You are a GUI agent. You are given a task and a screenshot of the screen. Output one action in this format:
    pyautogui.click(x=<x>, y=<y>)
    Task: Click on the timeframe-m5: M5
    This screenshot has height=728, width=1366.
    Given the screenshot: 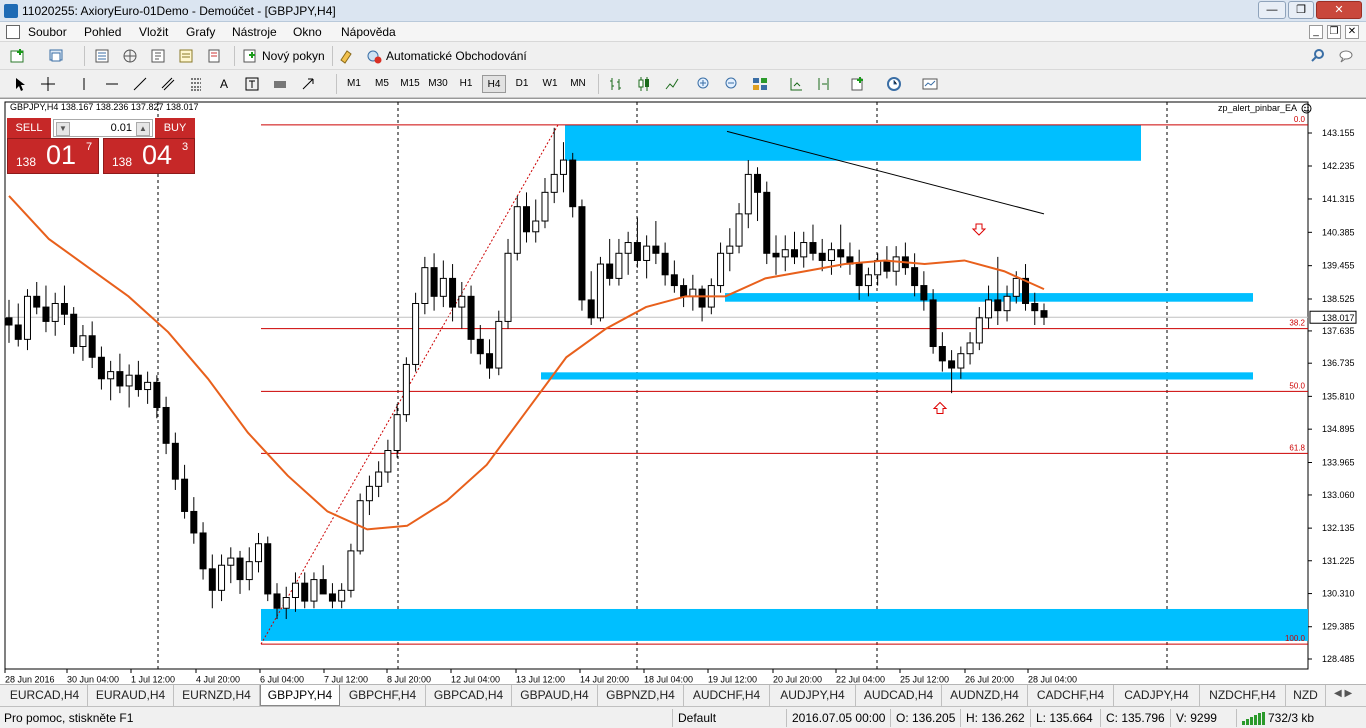 What is the action you would take?
    pyautogui.click(x=382, y=84)
    